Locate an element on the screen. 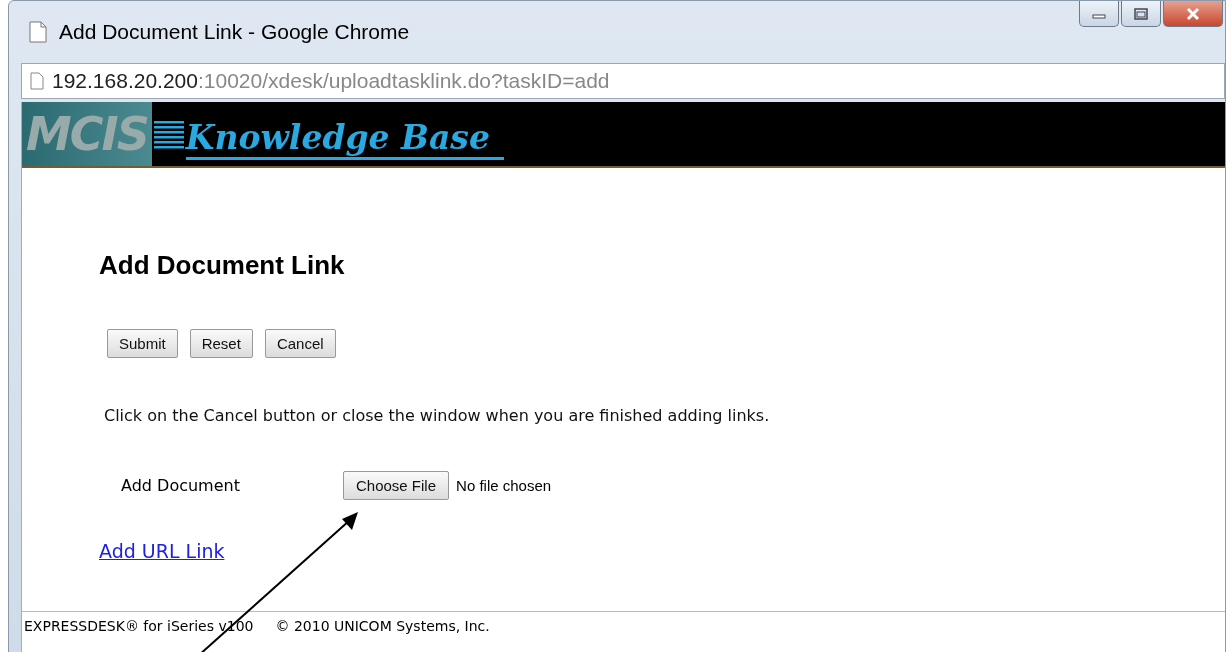 The width and height of the screenshot is (1226, 652). close-icon is located at coordinates (1193, 13).